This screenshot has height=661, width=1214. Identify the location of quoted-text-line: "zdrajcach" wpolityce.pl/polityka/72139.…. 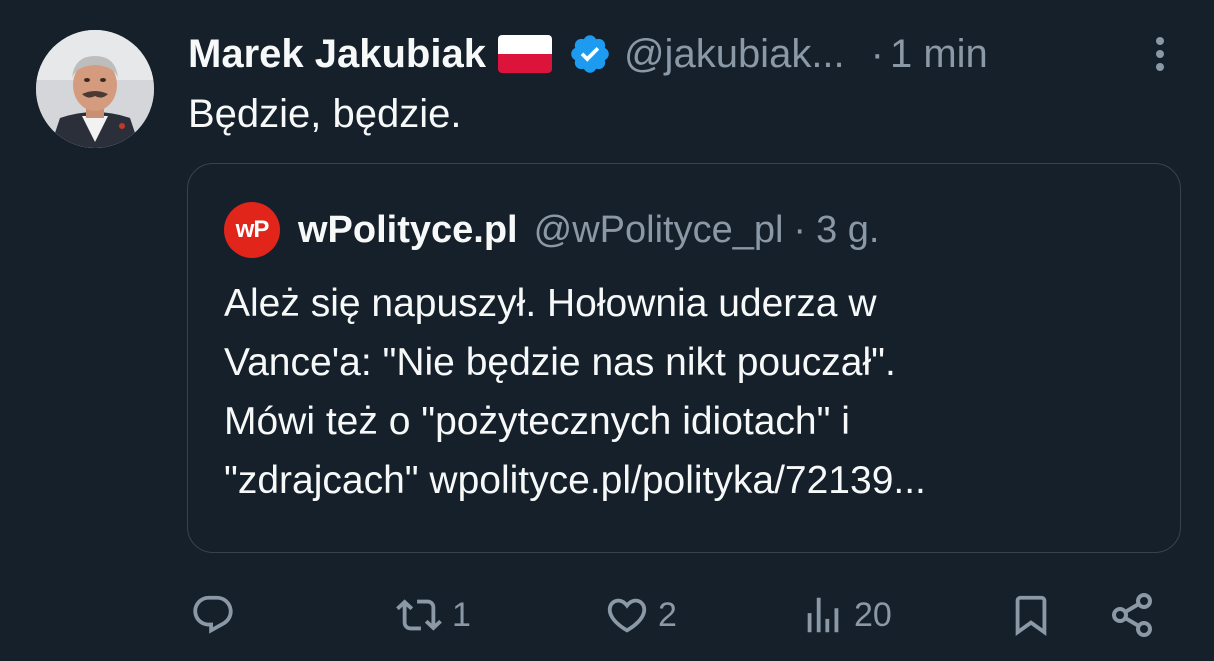
(689, 480).